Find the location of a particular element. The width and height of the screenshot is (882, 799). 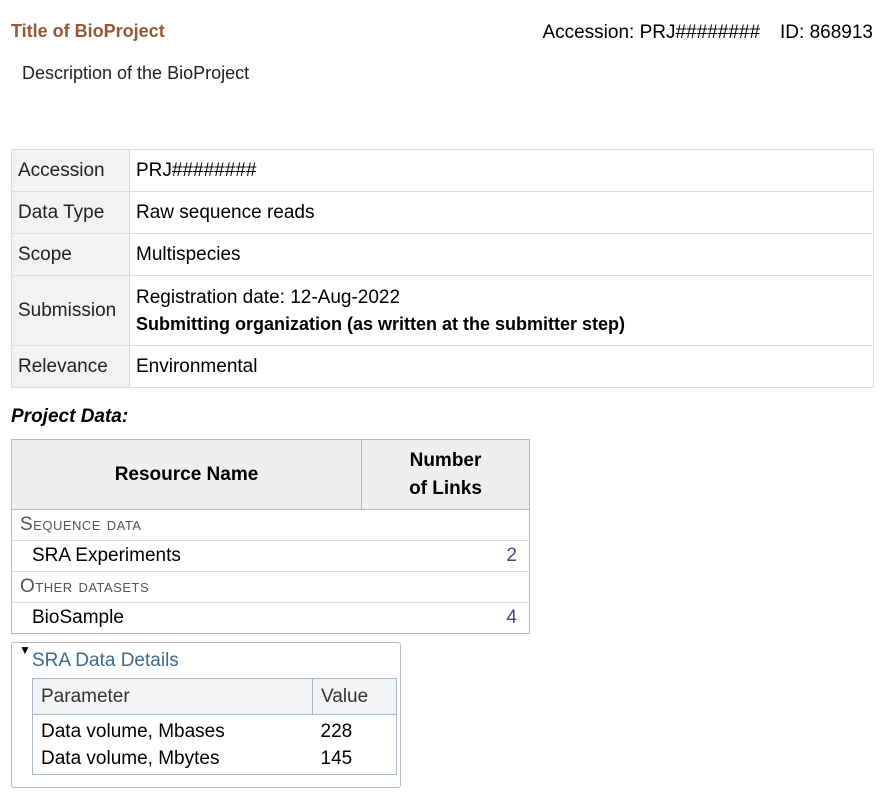

summary-value: PRJ######## is located at coordinates (501, 170).